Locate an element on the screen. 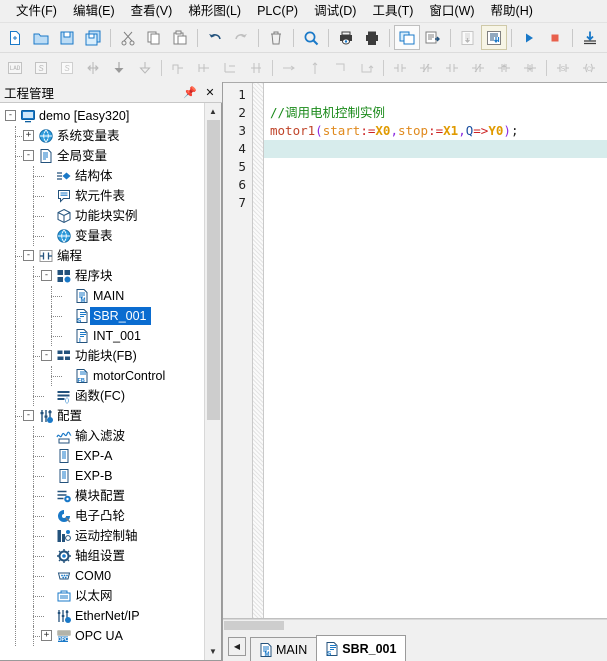  editor-horizontal-scrollbar is located at coordinates (415, 625).